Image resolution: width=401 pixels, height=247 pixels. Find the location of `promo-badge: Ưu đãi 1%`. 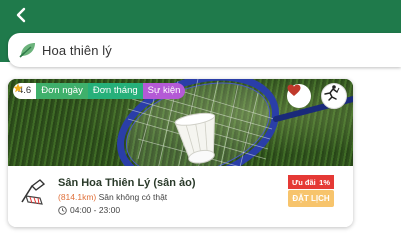

promo-badge: Ưu đãi 1% is located at coordinates (311, 182).